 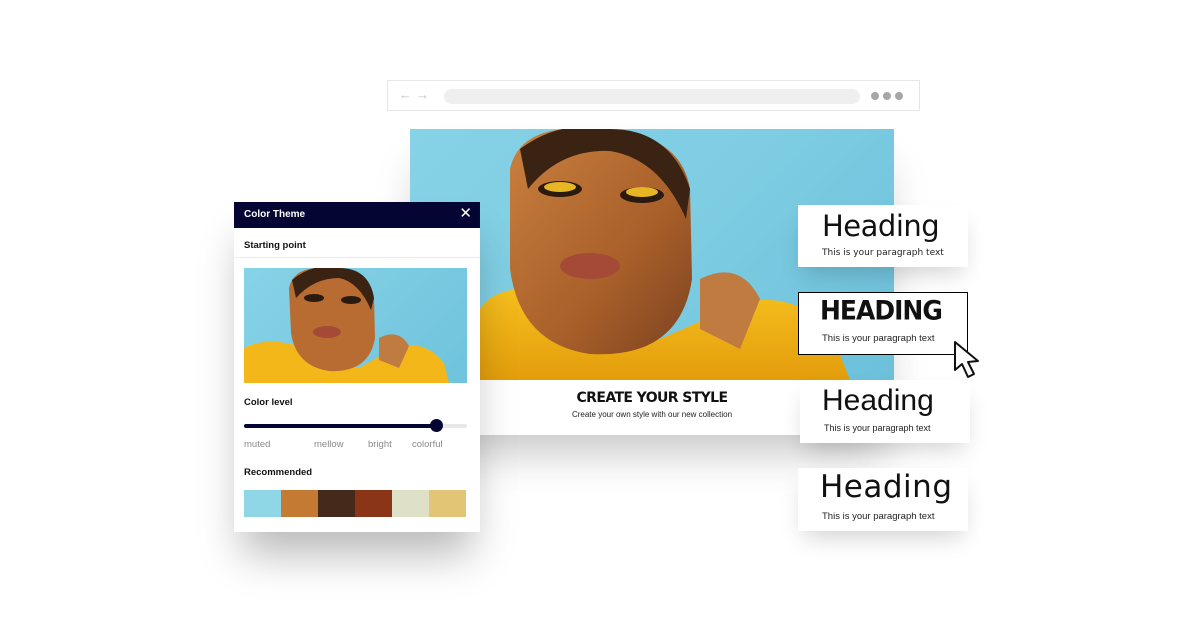 I want to click on slider-handle, so click(x=436, y=425).